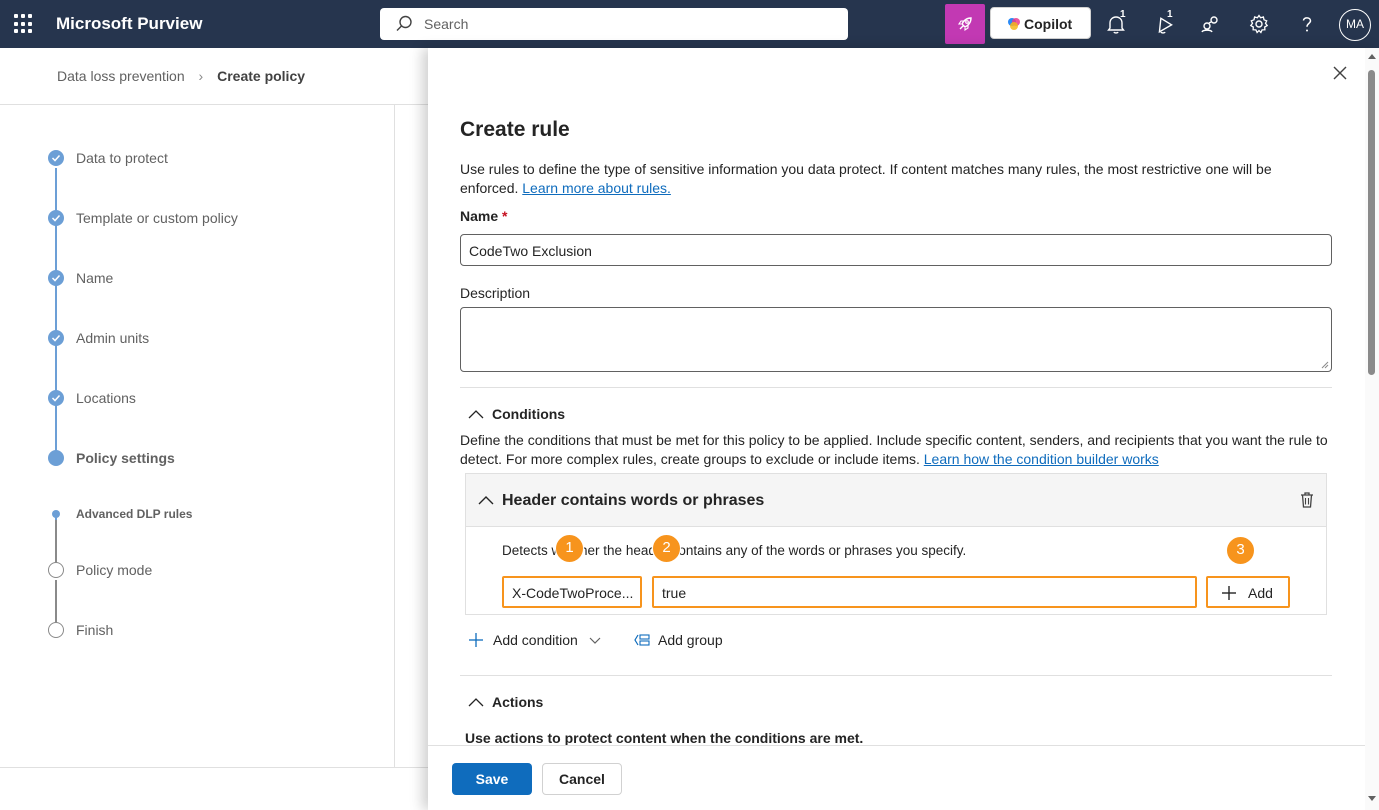 The width and height of the screenshot is (1379, 810). I want to click on learn-rocket-button, so click(965, 24).